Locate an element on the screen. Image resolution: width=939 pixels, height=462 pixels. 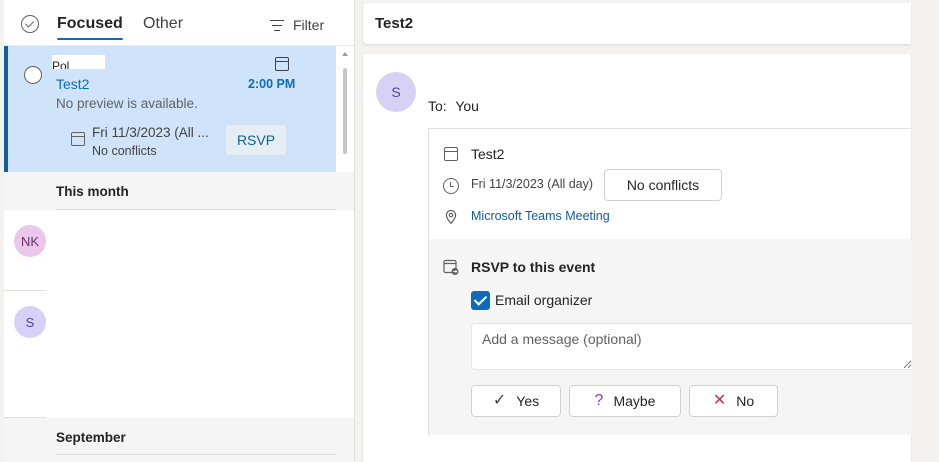
event-date: Fri 11/3/2023 (All day) is located at coordinates (532, 184).